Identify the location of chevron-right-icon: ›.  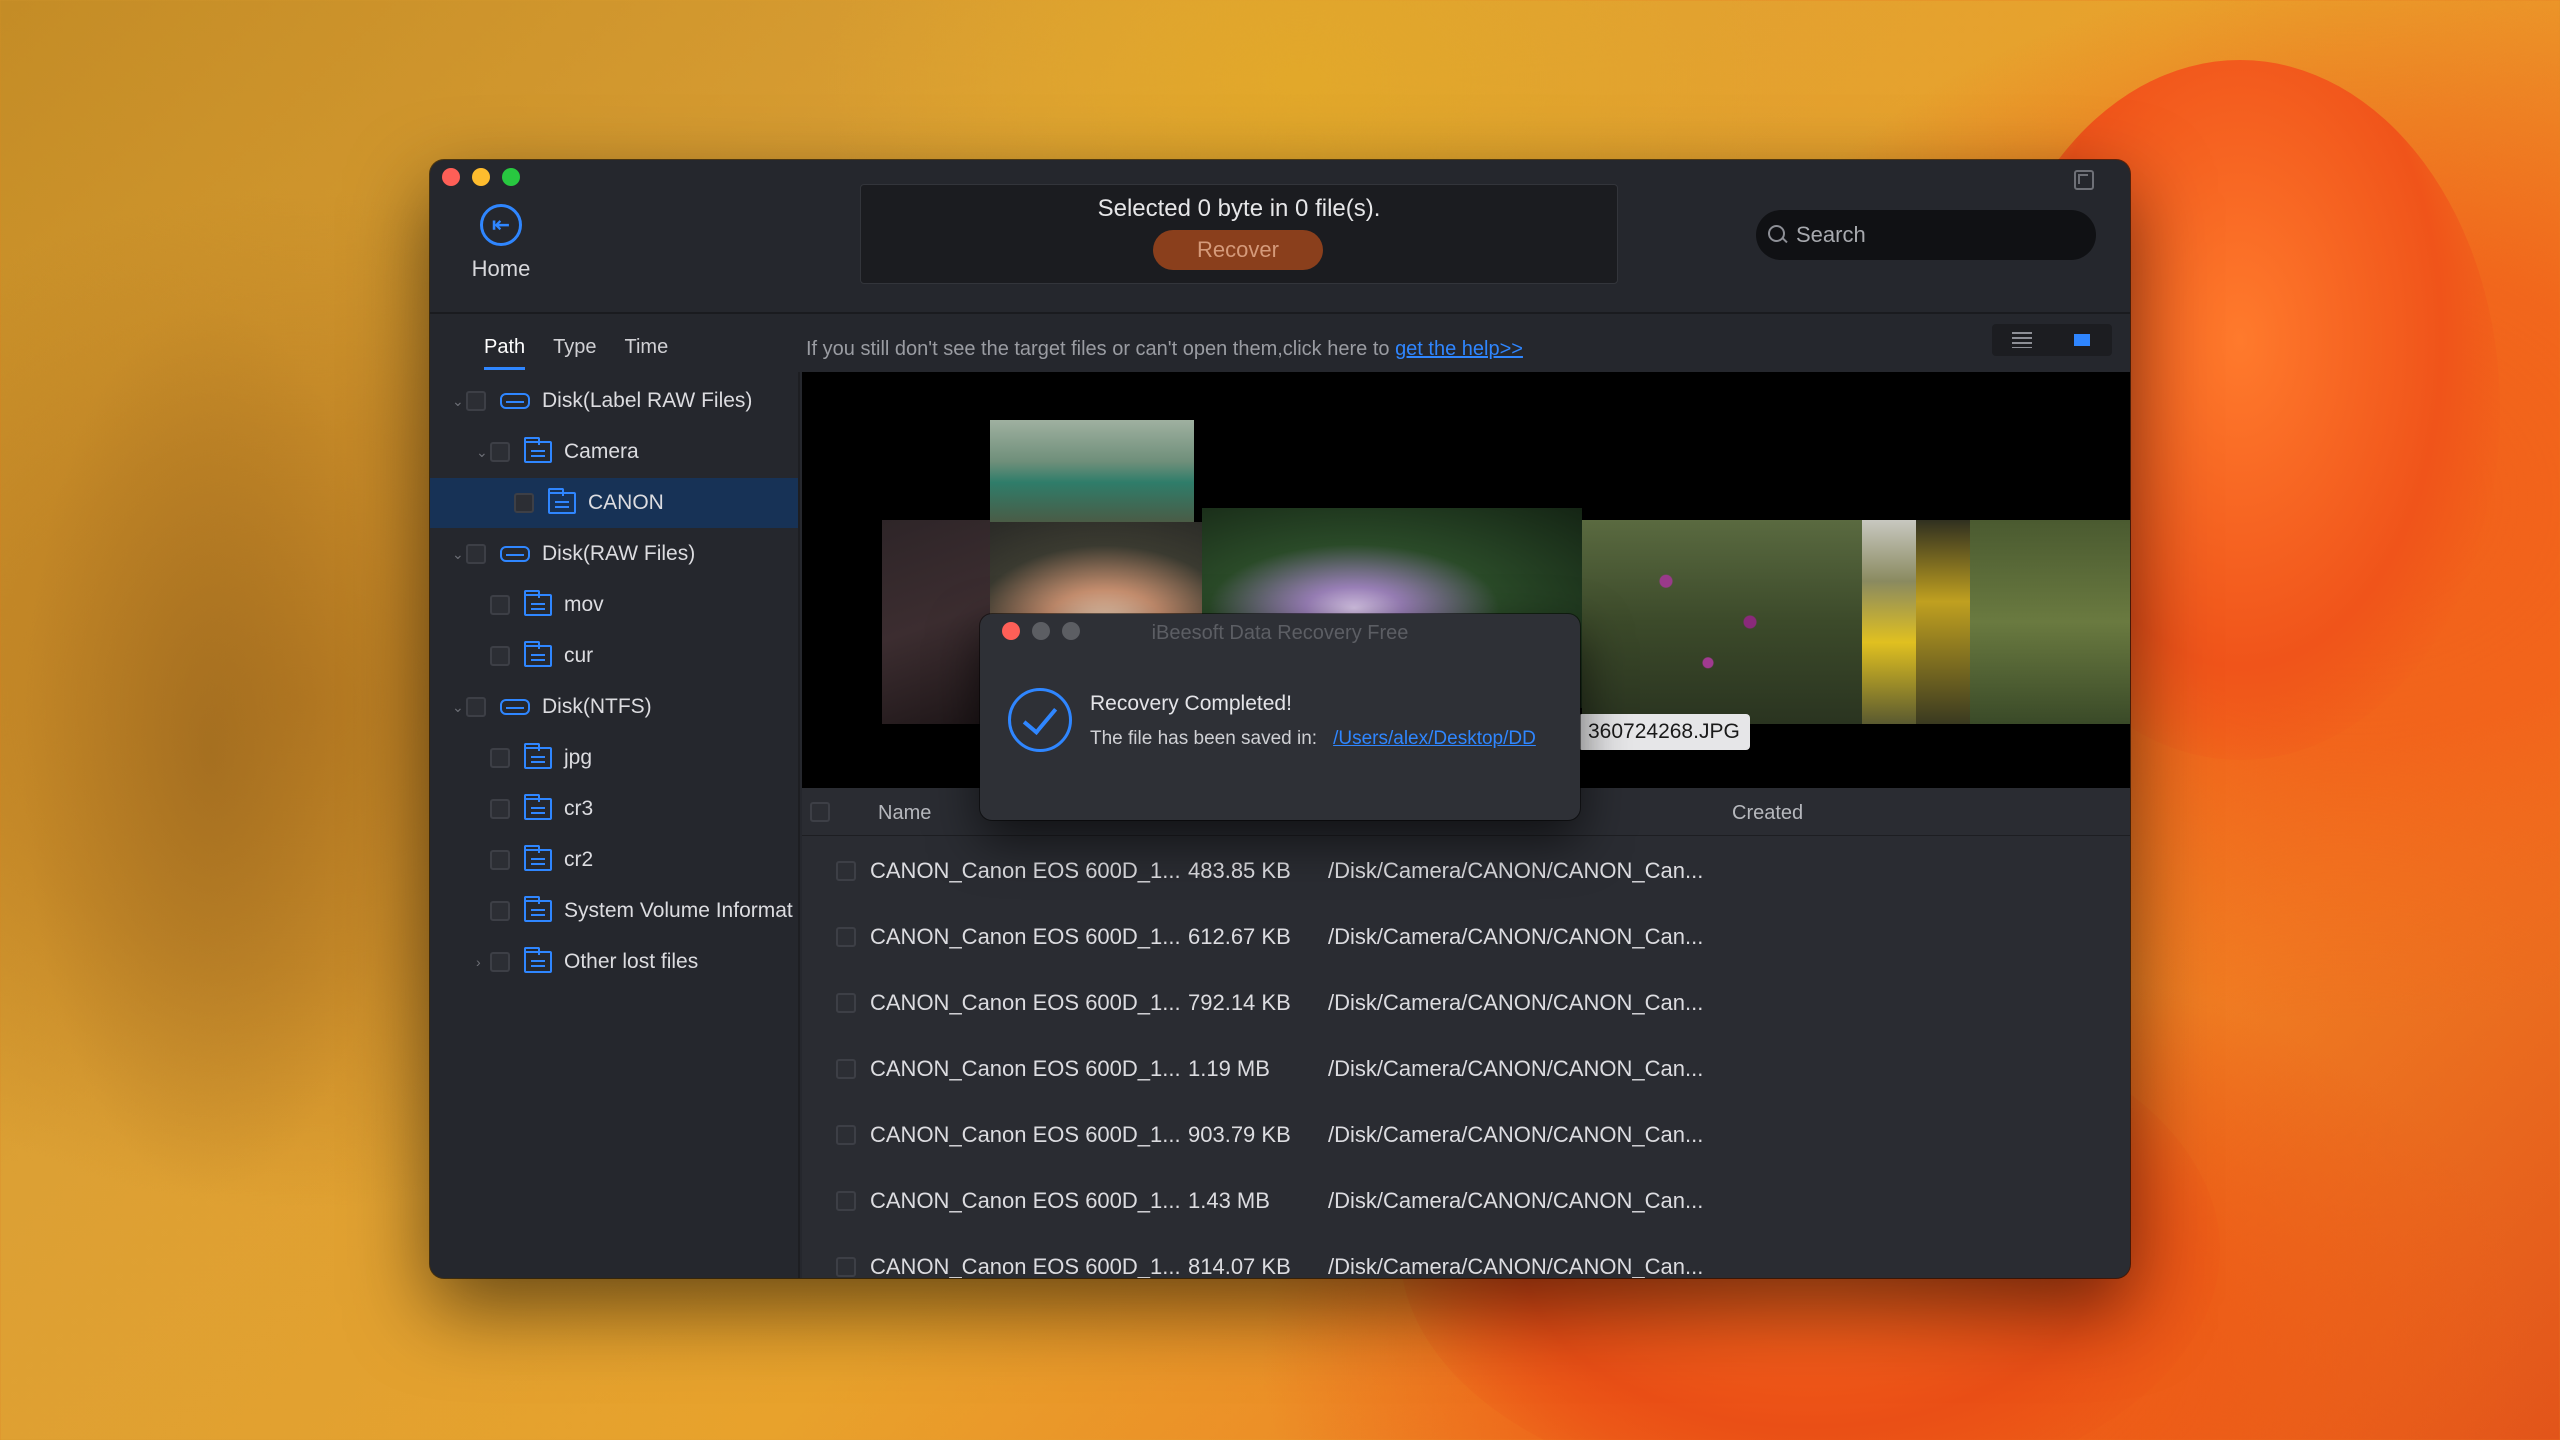
(483, 962).